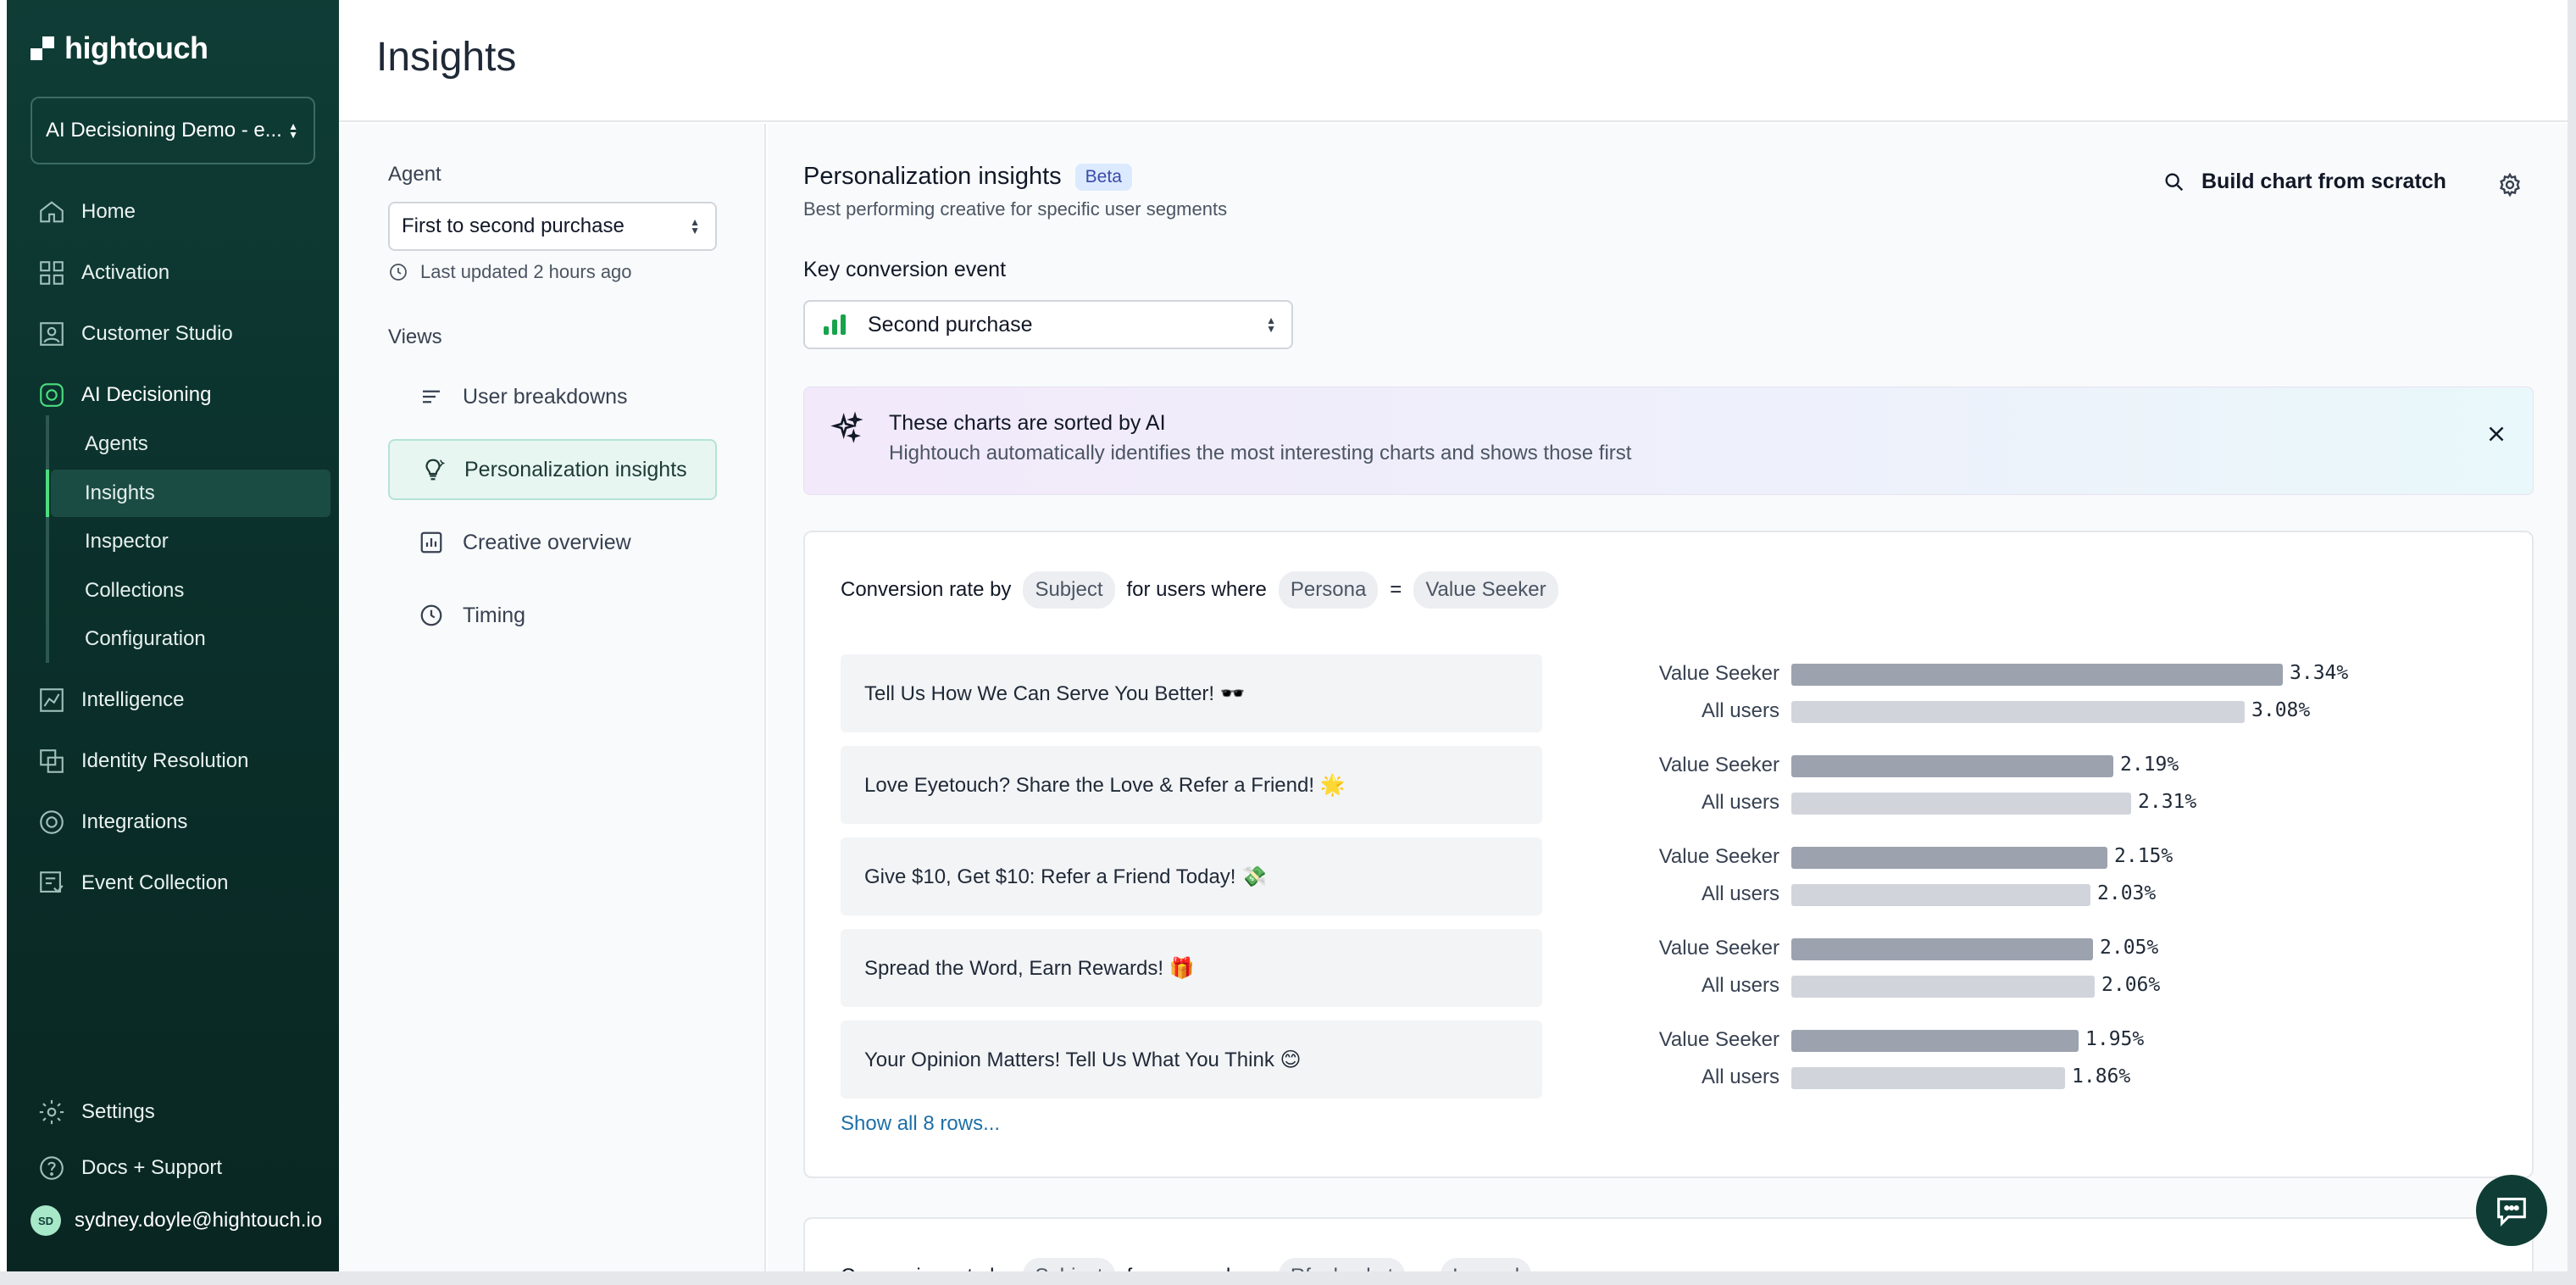  What do you see at coordinates (52, 395) in the screenshot?
I see `ai-decisioning-icon` at bounding box center [52, 395].